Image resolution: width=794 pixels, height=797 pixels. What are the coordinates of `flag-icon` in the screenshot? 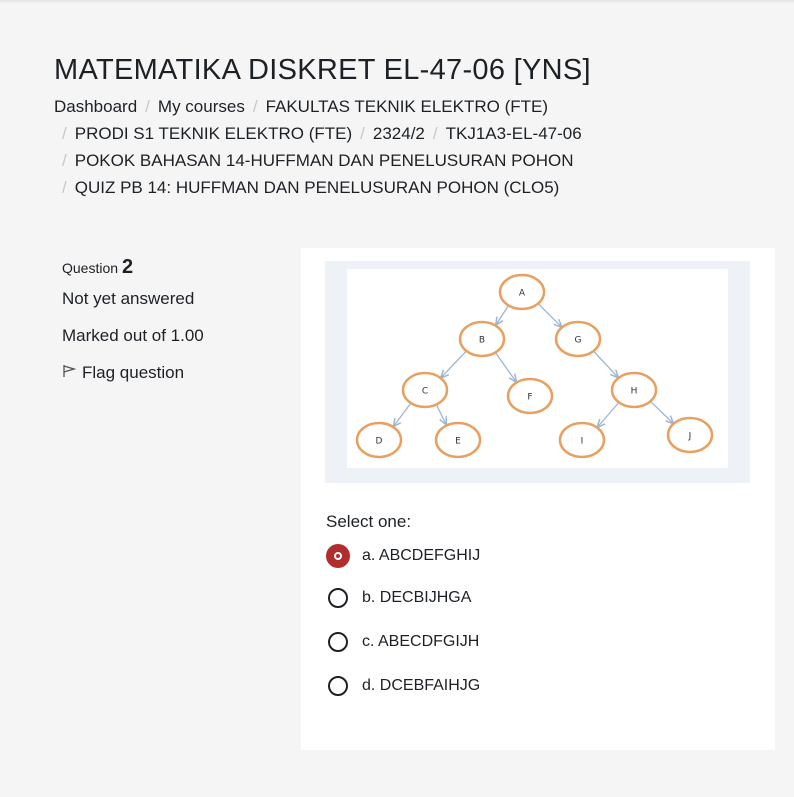 It's located at (69, 373).